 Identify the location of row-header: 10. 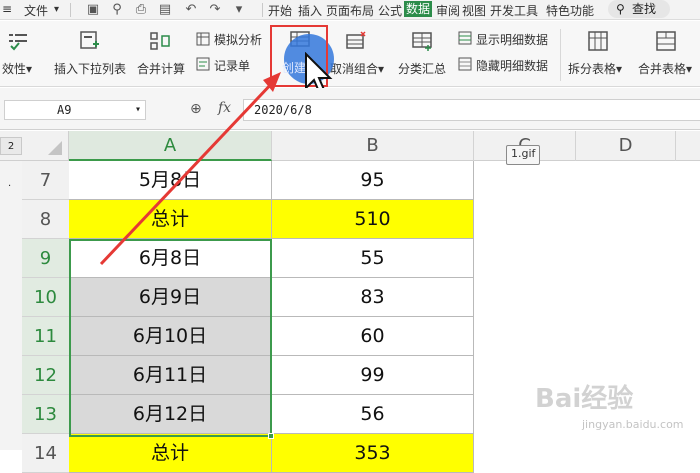
(45, 297).